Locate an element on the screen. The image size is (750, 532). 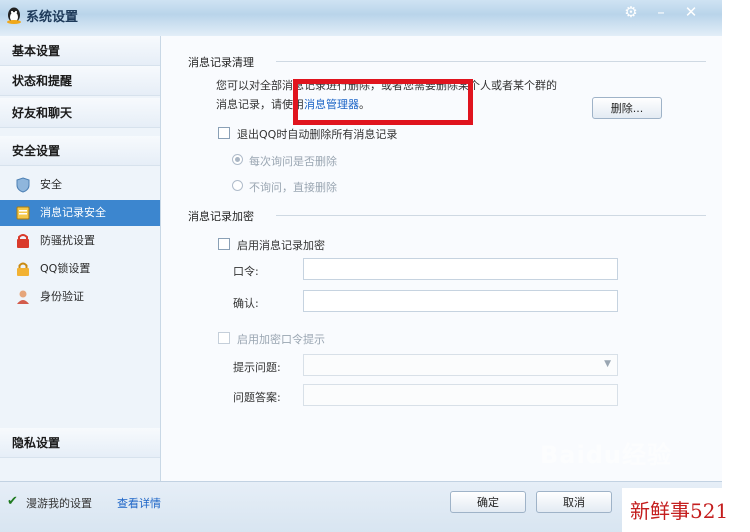
hint-answer-label: 问题答案: is located at coordinates (257, 397).